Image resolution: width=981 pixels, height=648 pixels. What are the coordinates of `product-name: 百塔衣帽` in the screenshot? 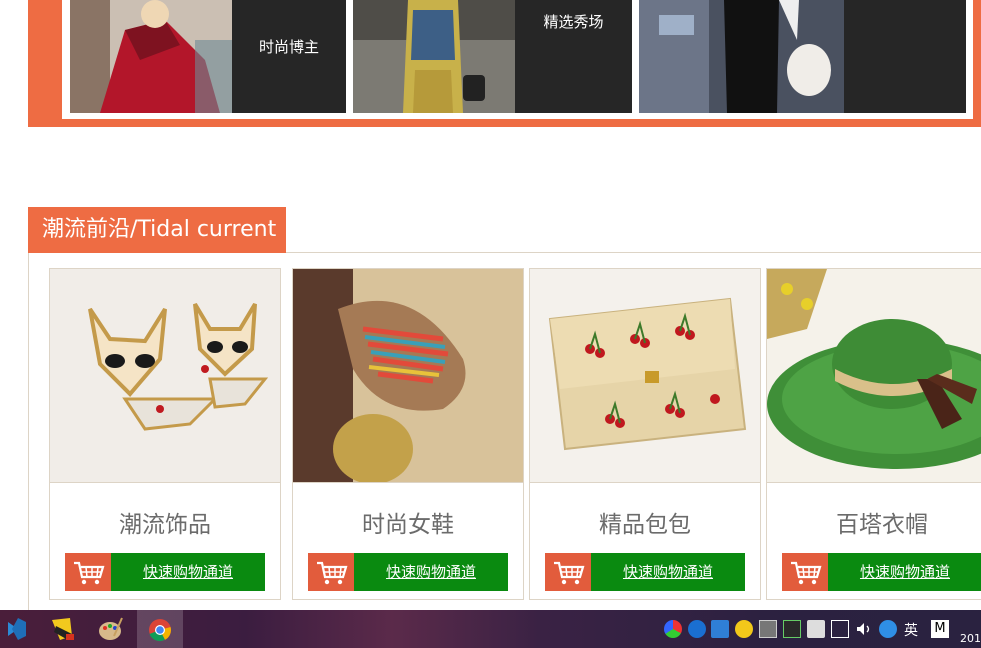 It's located at (882, 525).